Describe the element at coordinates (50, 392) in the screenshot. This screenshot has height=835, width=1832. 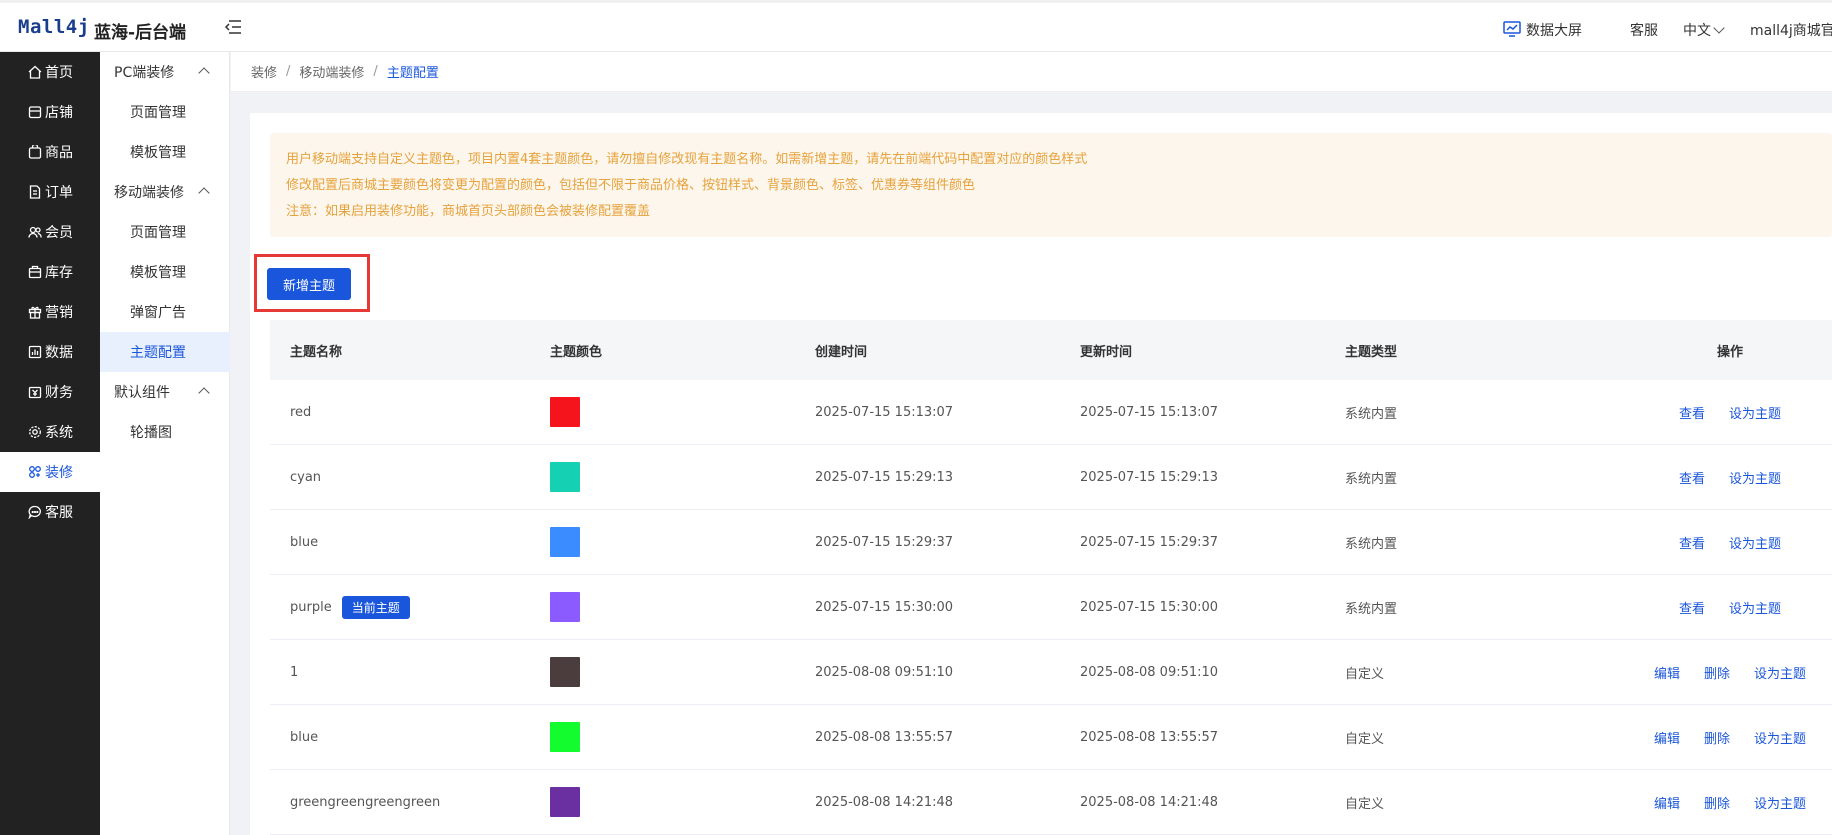
I see `sidebar-item-finance: 财务` at that location.